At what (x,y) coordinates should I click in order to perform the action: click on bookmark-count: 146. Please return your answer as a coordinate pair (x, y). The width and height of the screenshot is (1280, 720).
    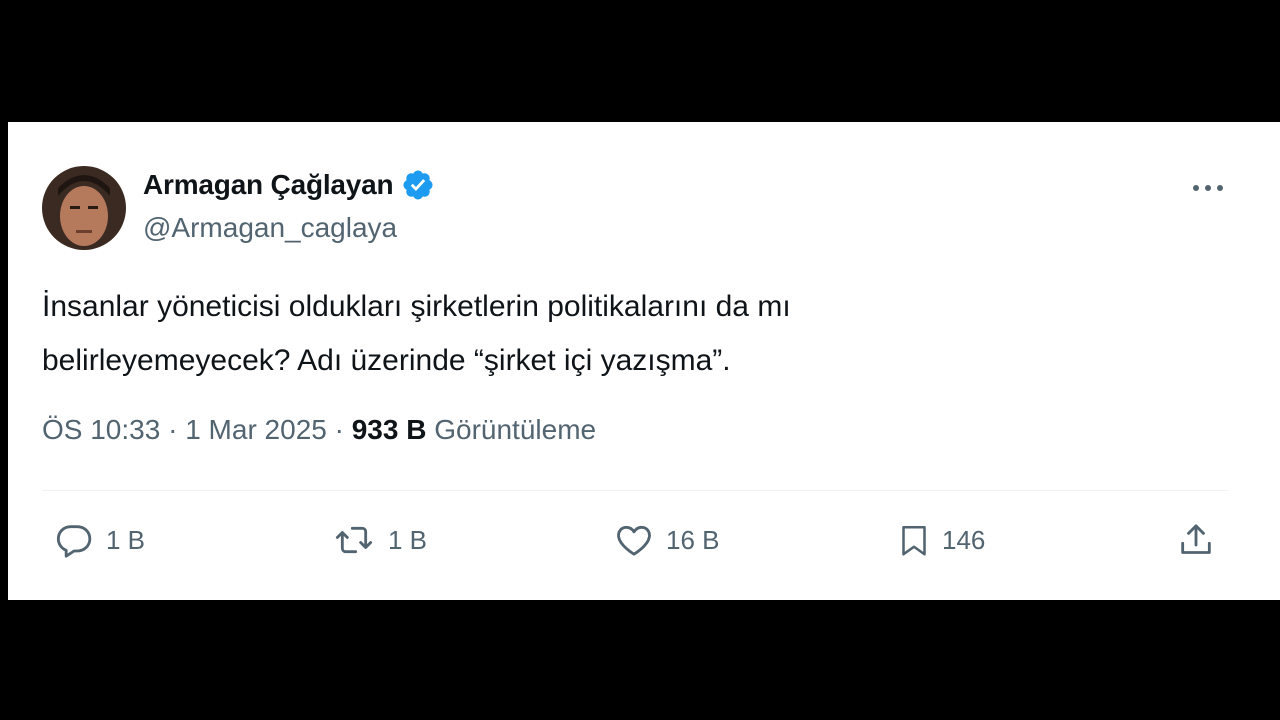
    Looking at the image, I should click on (964, 539).